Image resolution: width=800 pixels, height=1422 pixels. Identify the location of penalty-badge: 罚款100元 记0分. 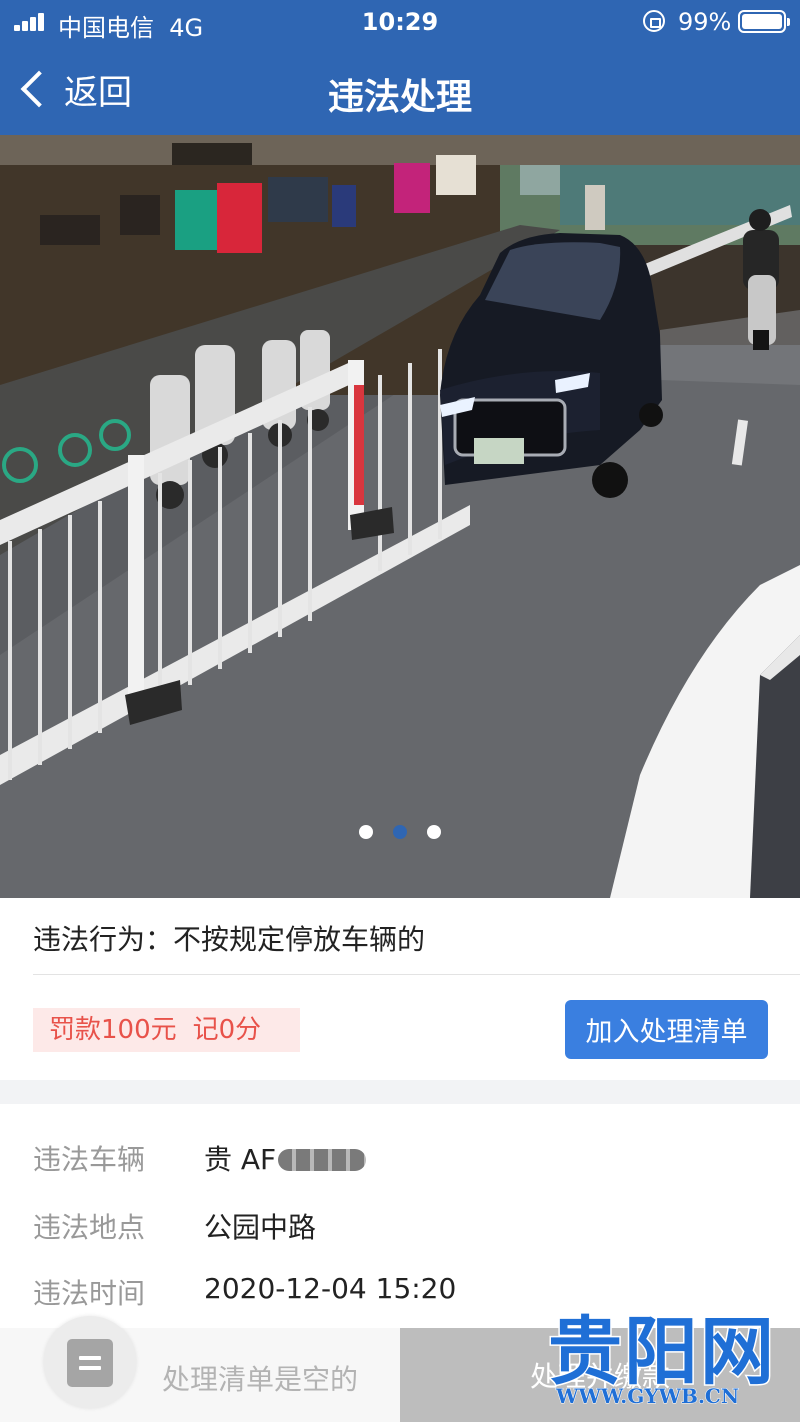
(166, 1030).